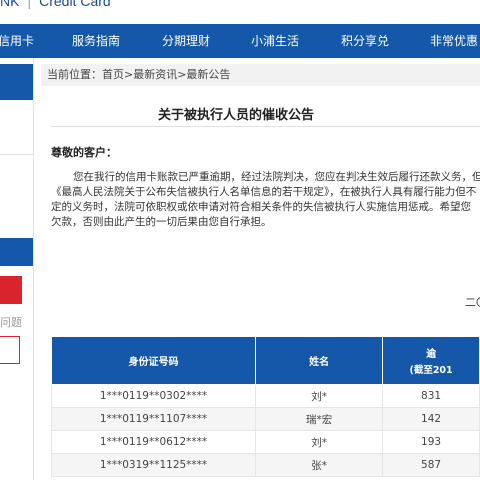 The width and height of the screenshot is (480, 480). I want to click on cell-amount: 587, so click(431, 465).